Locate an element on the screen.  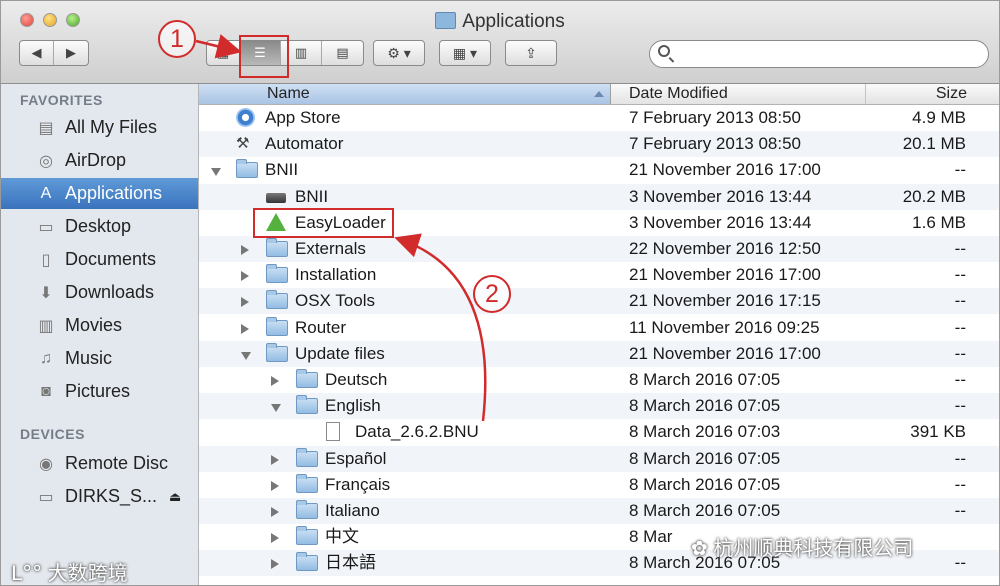
sidebar-item-documents: ▯ Documents is located at coordinates (99, 259).